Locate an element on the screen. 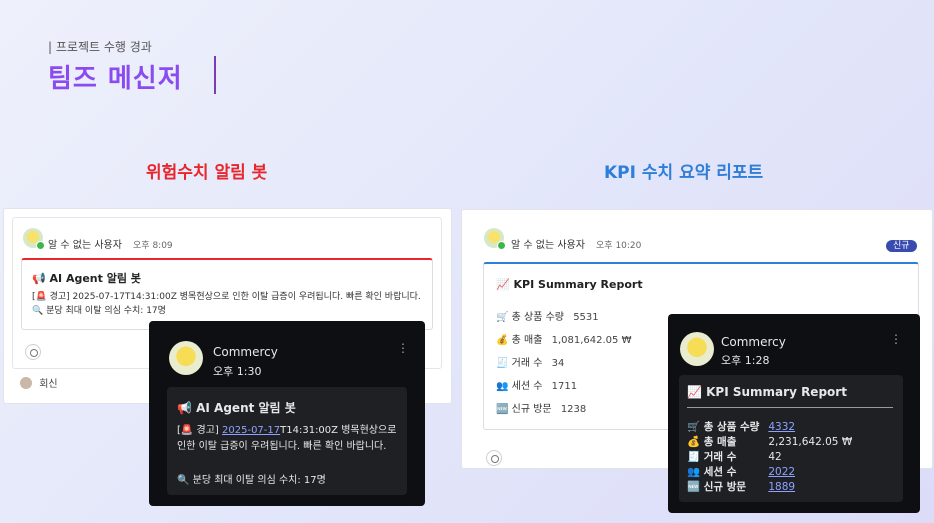 This screenshot has height=523, width=934. dark-alert-rest: T14:31:00Z 병목현상으로 is located at coordinates (338, 430).